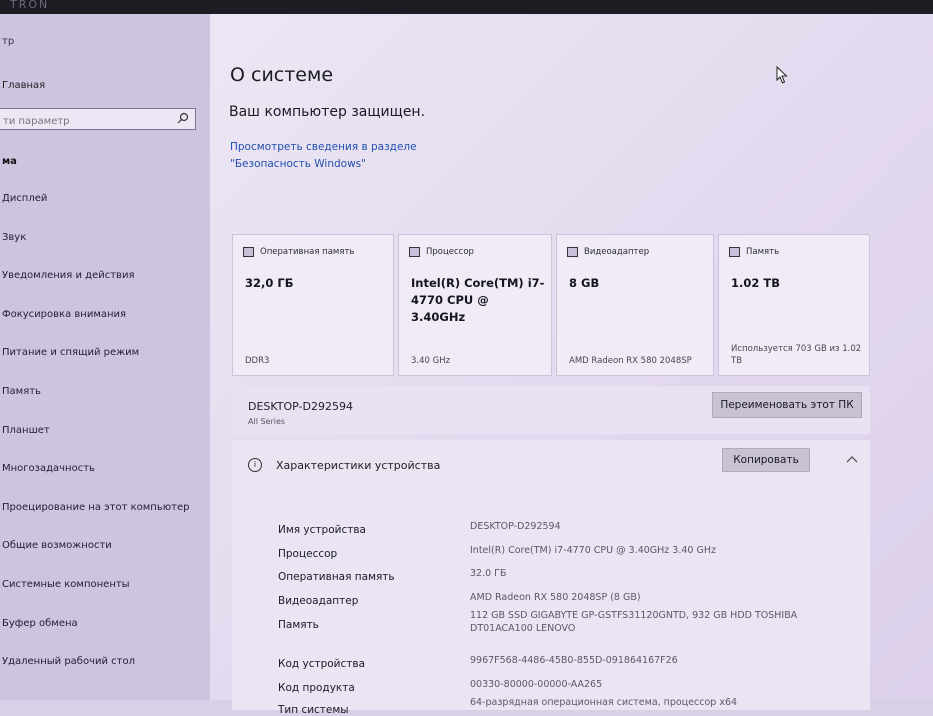 This screenshot has width=933, height=716. Describe the element at coordinates (300, 406) in the screenshot. I see `device-name: DESKTOP-D292594` at that location.